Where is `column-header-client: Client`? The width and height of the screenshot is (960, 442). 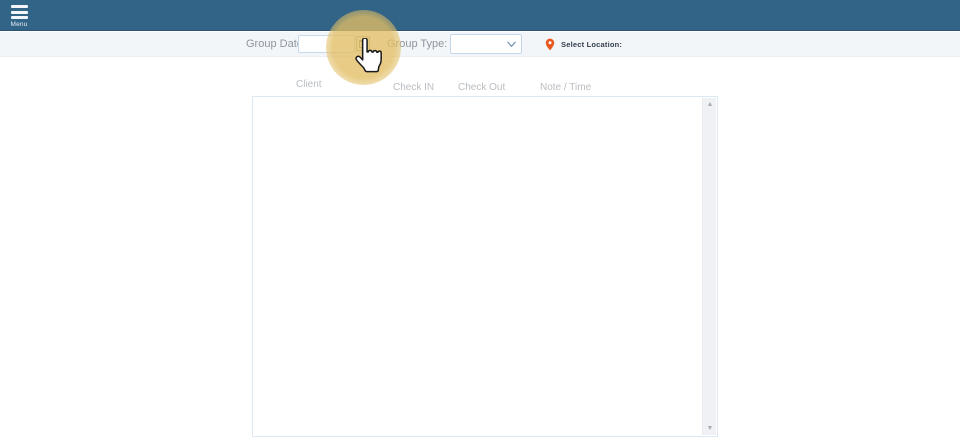
column-header-client: Client is located at coordinates (309, 84).